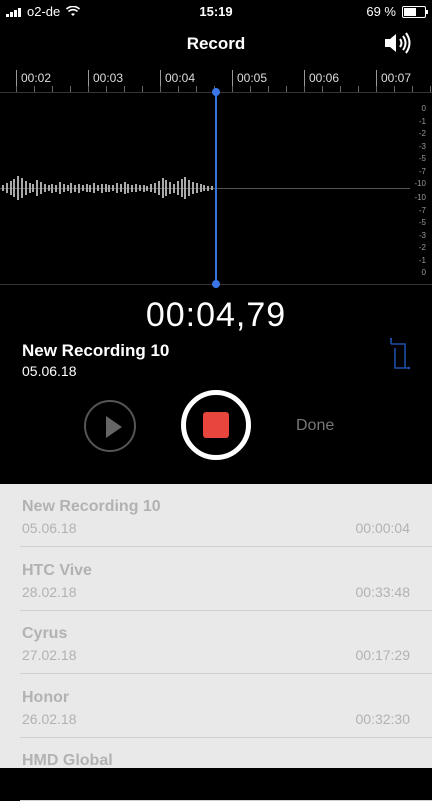  Describe the element at coordinates (216, 579) in the screenshot. I see `recording-row: HTC Vive 28.02.18 00:33:48` at that location.